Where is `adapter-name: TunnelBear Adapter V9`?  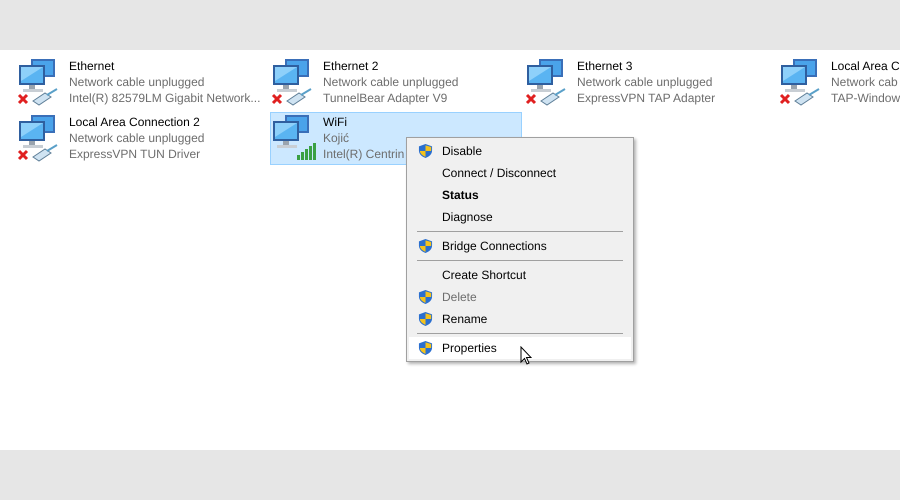 adapter-name: TunnelBear Adapter V9 is located at coordinates (385, 98).